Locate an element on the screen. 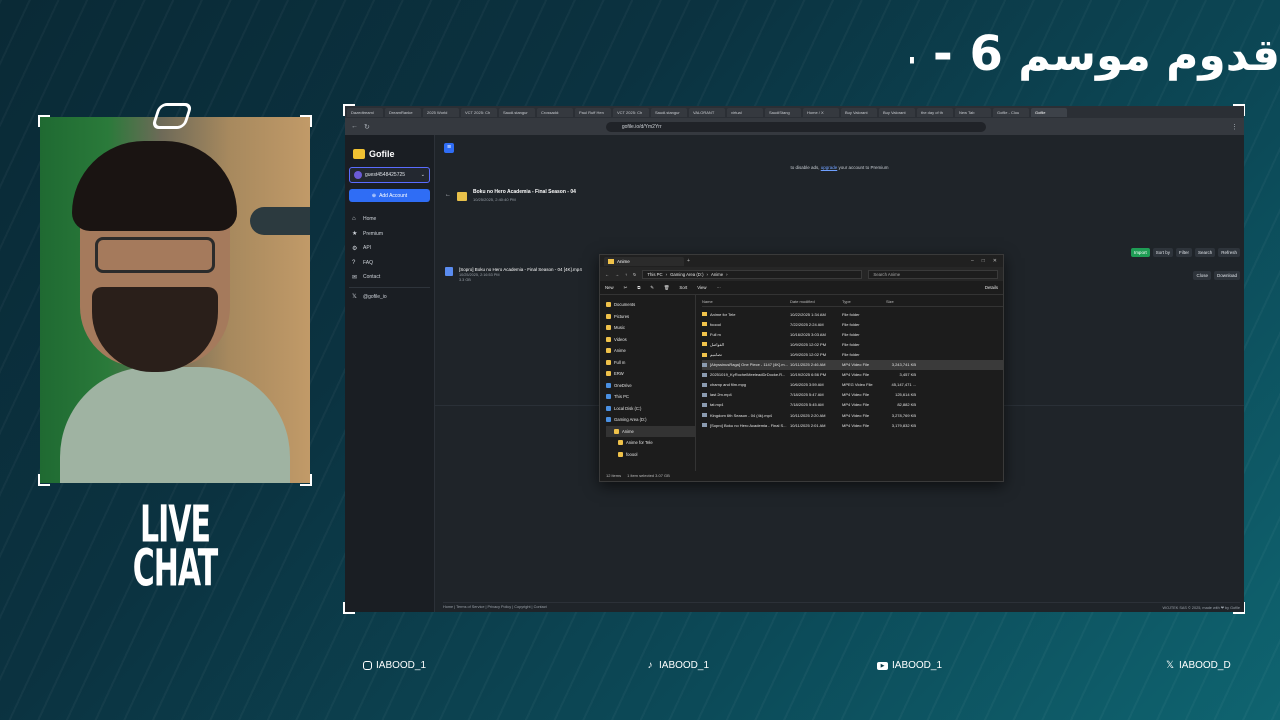 This screenshot has width=1280, height=720. refresh-button: Refresh is located at coordinates (1229, 252).